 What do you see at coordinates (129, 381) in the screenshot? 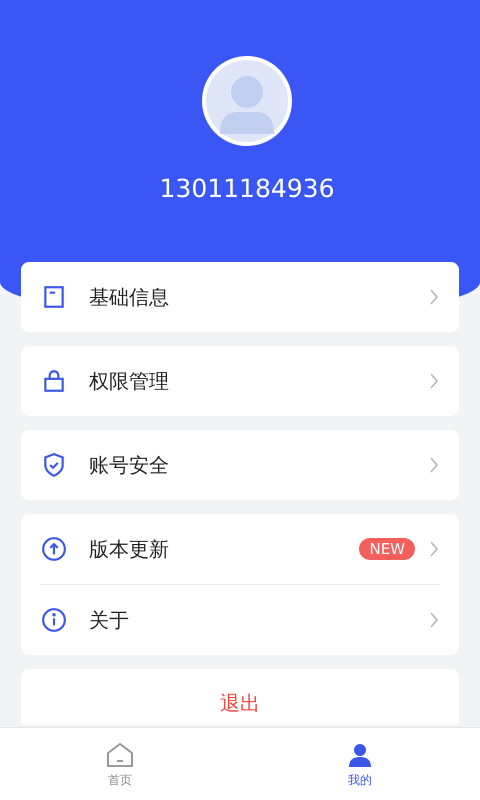
I see `menu-label: 权限管理` at bounding box center [129, 381].